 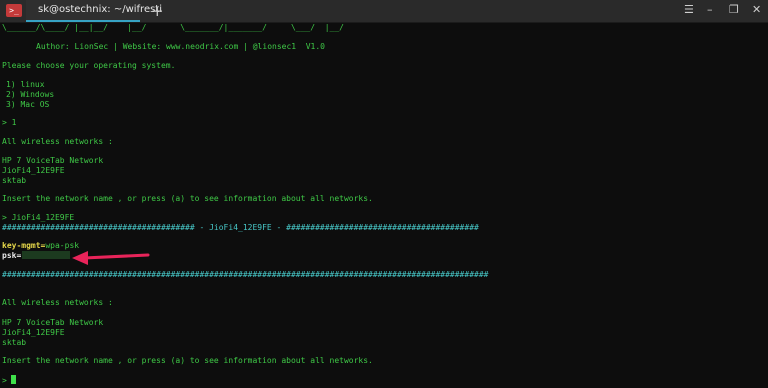 What do you see at coordinates (710, 9) in the screenshot?
I see `minimize-icon: –` at bounding box center [710, 9].